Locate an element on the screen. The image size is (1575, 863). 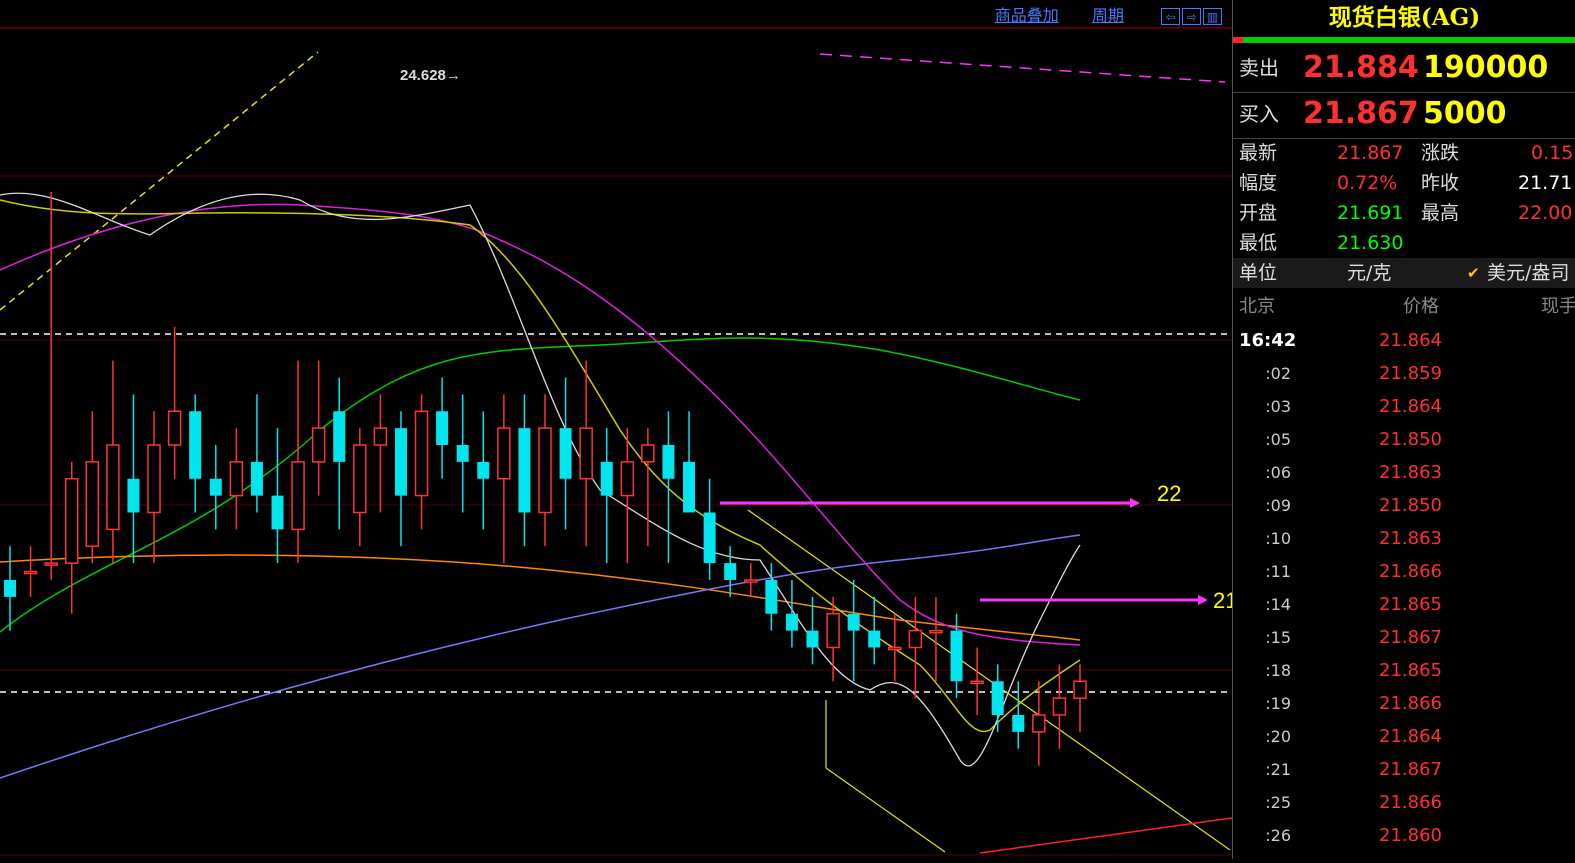
ma-line-orange is located at coordinates (540, 597).